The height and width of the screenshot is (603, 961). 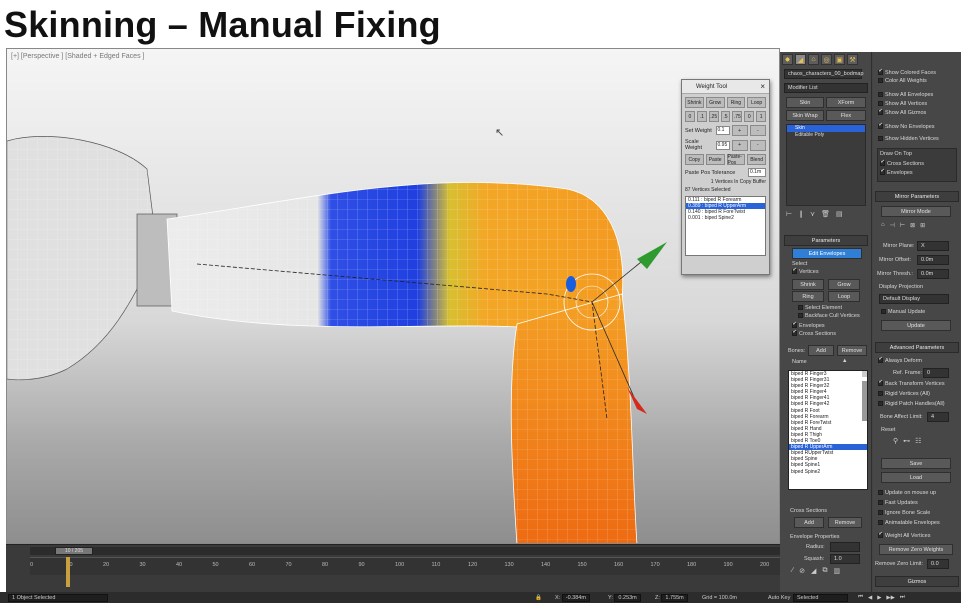 What do you see at coordinates (844, 361) in the screenshot?
I see `sort-up-icon: ▲` at bounding box center [844, 361].